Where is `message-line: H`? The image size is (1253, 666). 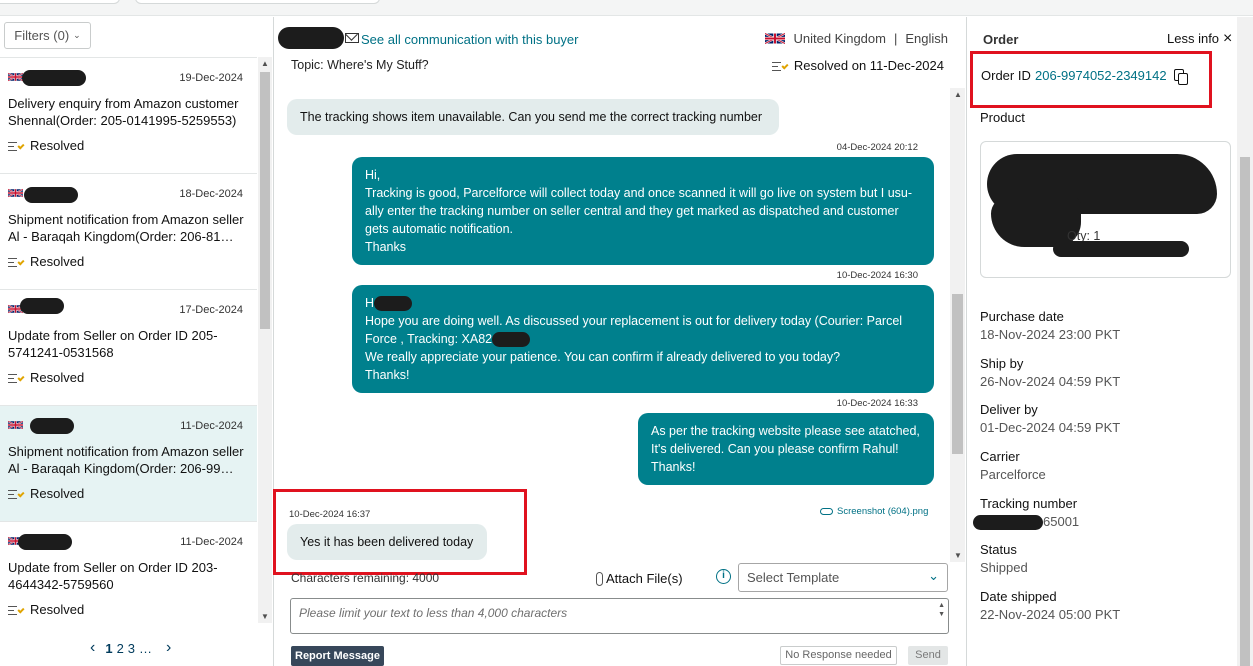
message-line: H is located at coordinates (643, 303).